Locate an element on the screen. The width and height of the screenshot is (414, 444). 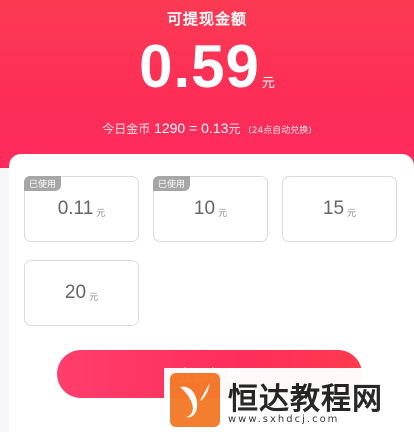
option-card-15: 15 元 is located at coordinates (339, 209).